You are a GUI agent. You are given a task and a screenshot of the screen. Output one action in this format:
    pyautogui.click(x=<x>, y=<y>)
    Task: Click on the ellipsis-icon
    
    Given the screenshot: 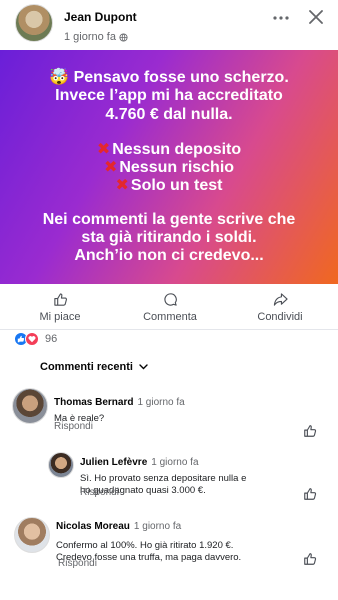 What is the action you would take?
    pyautogui.click(x=281, y=18)
    